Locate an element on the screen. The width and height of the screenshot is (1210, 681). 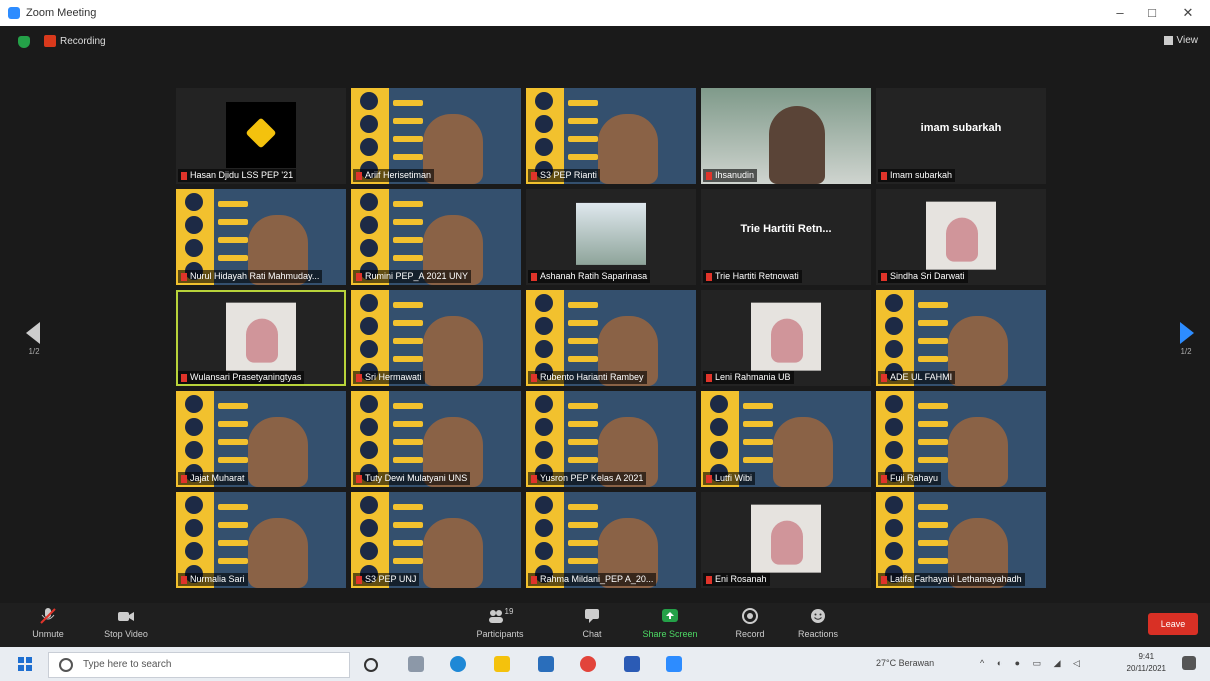
participant-tile: Leni Rahmania UB is located at coordinates (786, 338).